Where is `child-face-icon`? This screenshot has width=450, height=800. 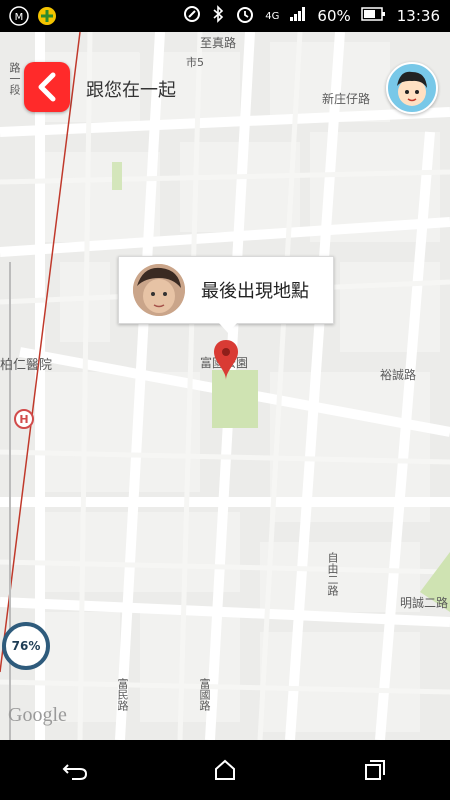 child-face-icon is located at coordinates (159, 290).